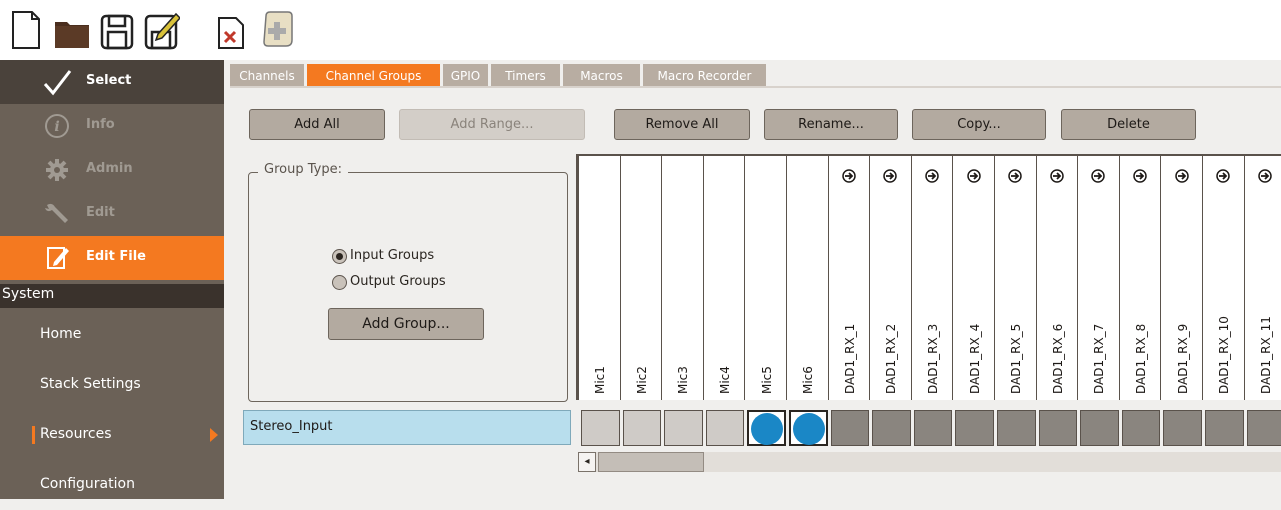  Describe the element at coordinates (1182, 277) in the screenshot. I see `channel-column-header: DAD1_RX_9` at that location.